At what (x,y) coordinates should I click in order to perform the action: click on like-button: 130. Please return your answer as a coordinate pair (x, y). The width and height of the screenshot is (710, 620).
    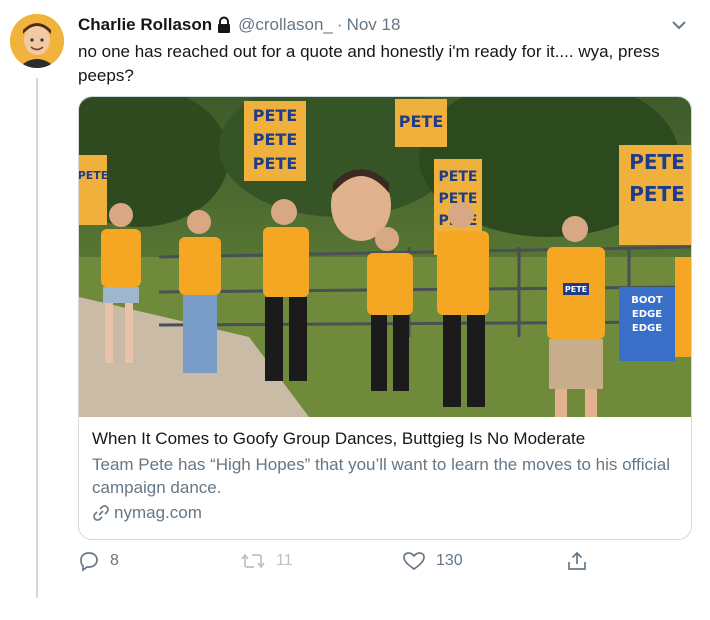
    Looking at the image, I should click on (432, 561).